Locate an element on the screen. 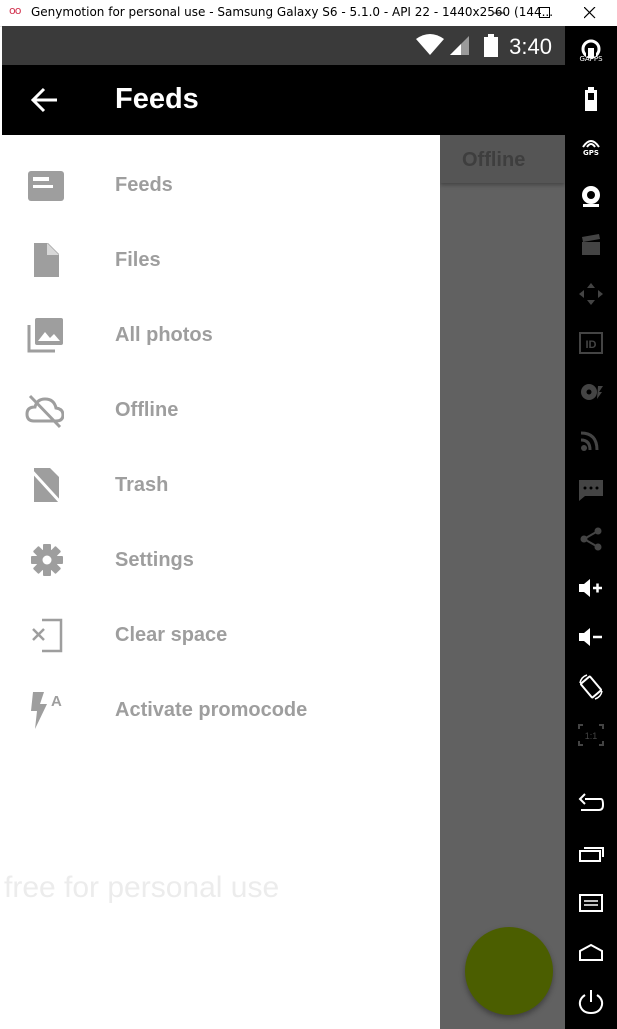 This screenshot has width=617, height=1029. sms-button is located at coordinates (591, 491).